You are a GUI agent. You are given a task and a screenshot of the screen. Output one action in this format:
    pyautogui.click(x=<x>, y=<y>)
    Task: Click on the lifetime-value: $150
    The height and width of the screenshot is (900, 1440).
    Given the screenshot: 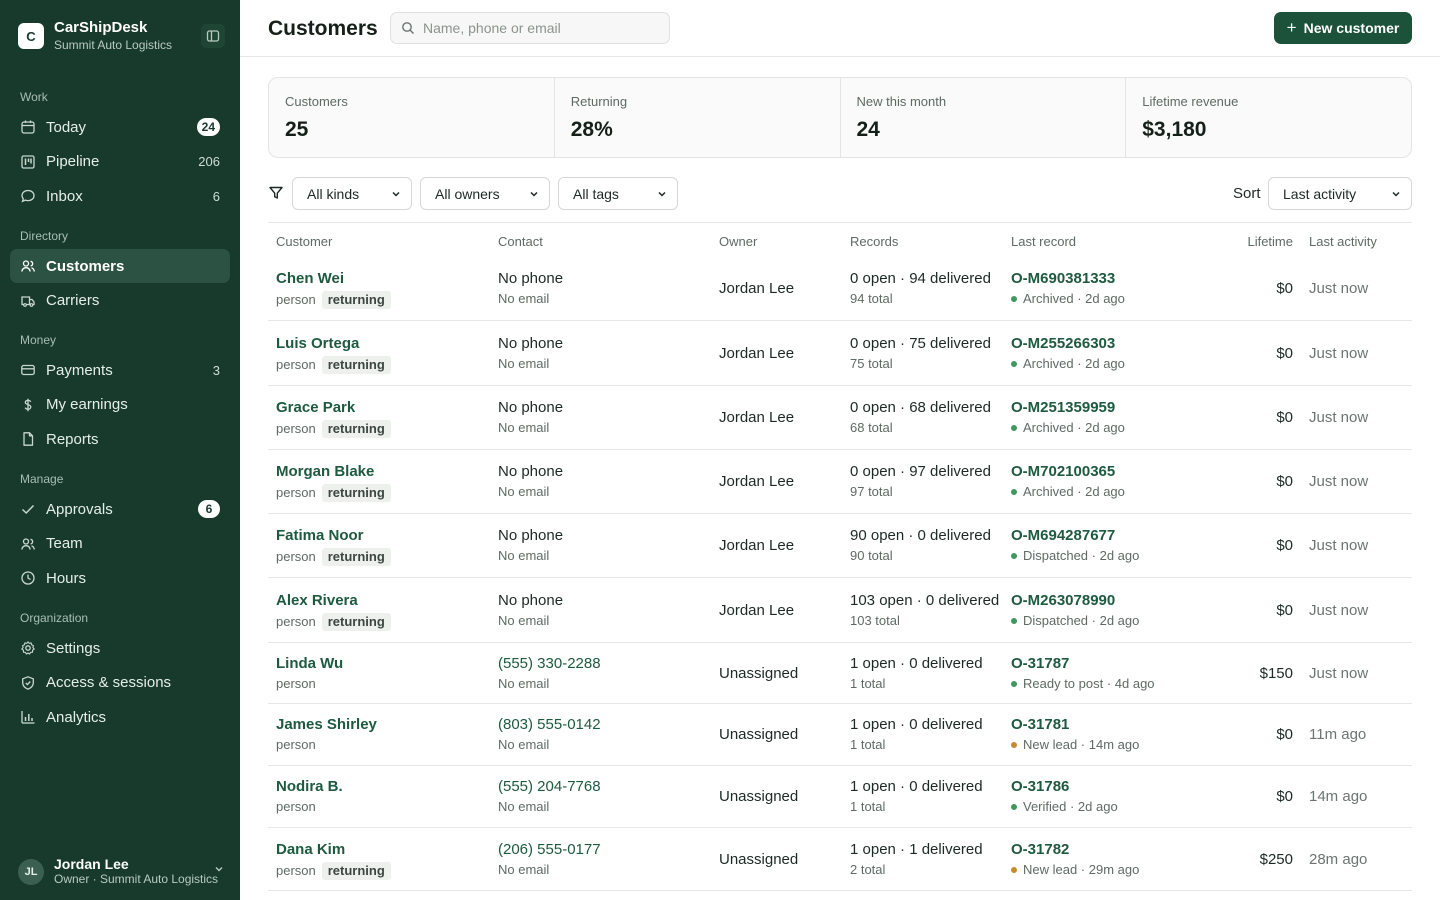 What is the action you would take?
    pyautogui.click(x=1276, y=673)
    